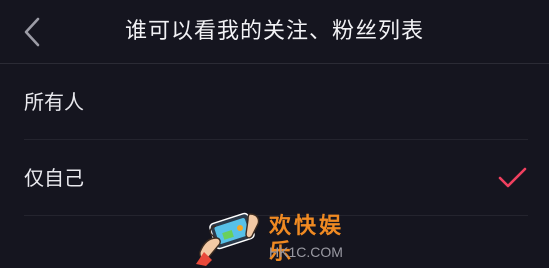 This screenshot has width=549, height=268. Describe the element at coordinates (512, 177) in the screenshot. I see `checkmark-icon` at that location.